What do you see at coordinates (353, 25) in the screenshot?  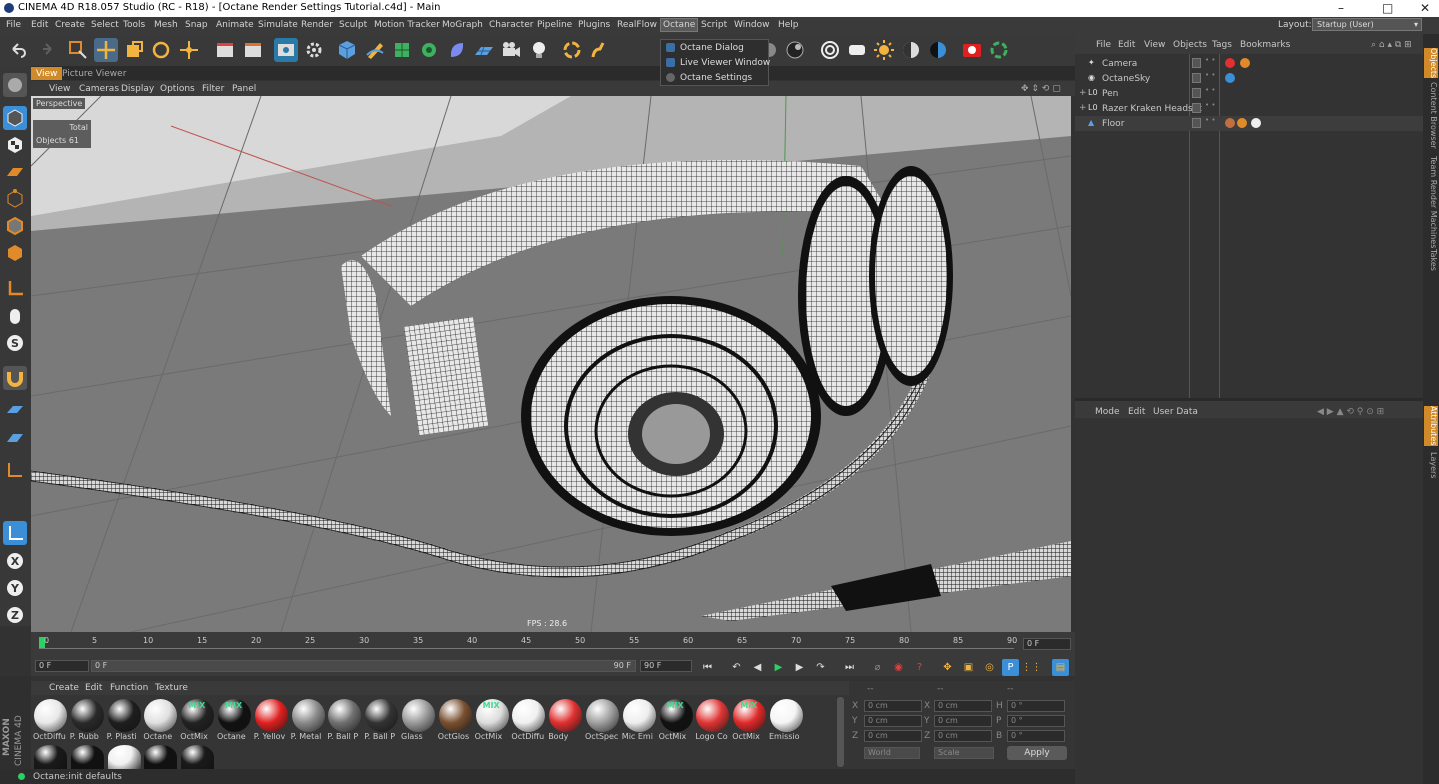 I see `menu-sculpt: Sculpt` at bounding box center [353, 25].